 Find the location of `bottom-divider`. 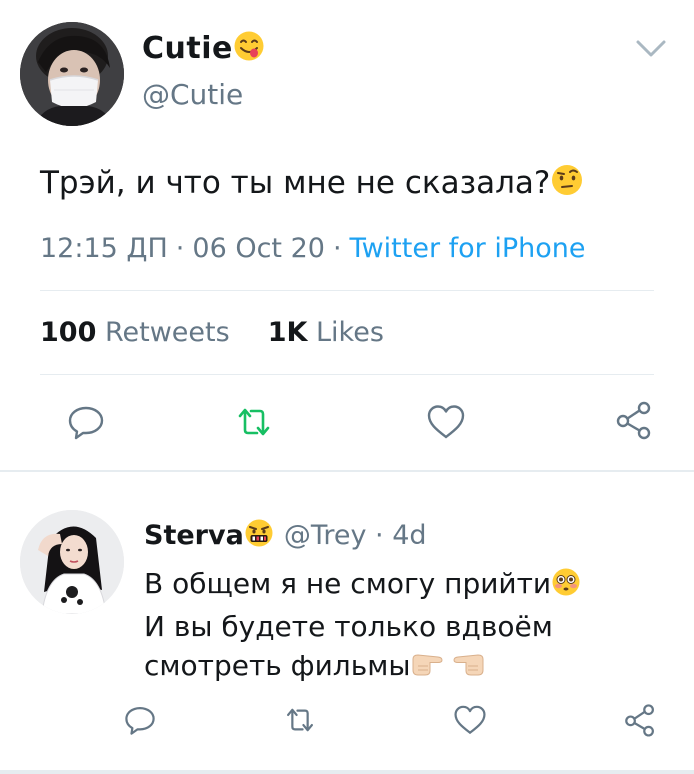

bottom-divider is located at coordinates (347, 772).